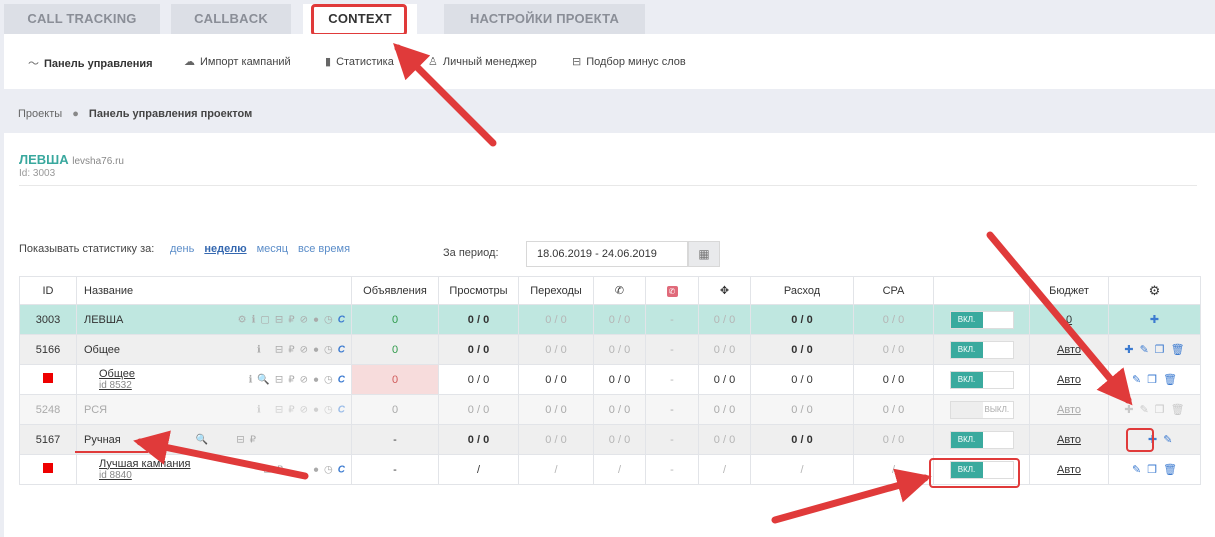 The height and width of the screenshot is (537, 1215). What do you see at coordinates (608, 185) in the screenshot?
I see `divider` at bounding box center [608, 185].